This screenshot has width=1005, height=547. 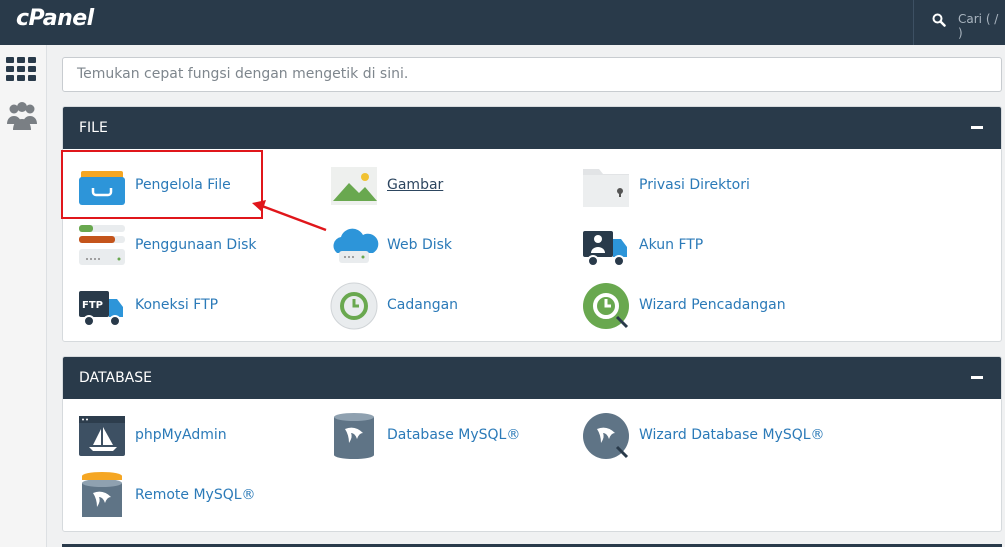 What do you see at coordinates (55, 18) in the screenshot?
I see `cpanel-logo: cPanel` at bounding box center [55, 18].